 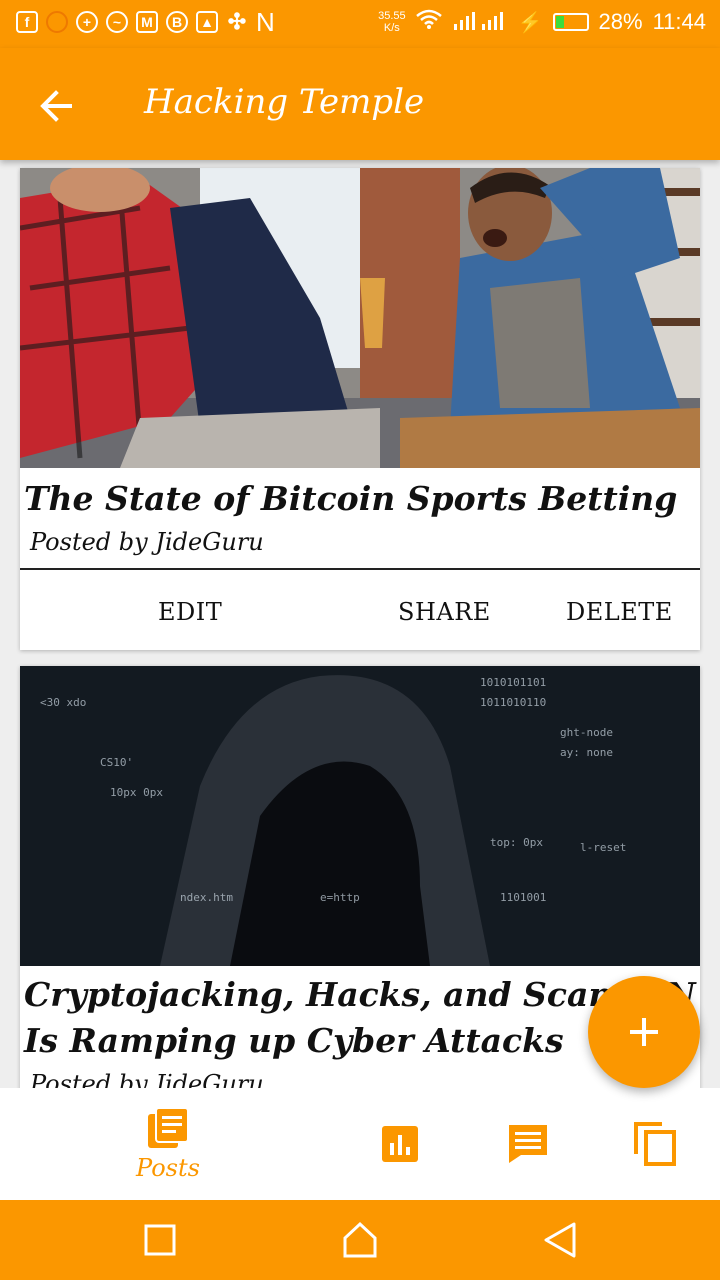 I want to click on comment-icon, so click(x=528, y=1144).